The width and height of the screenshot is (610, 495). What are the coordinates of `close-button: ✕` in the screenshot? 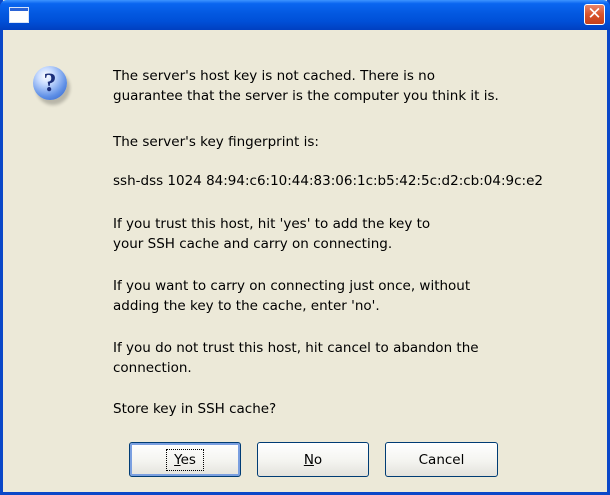 It's located at (594, 14).